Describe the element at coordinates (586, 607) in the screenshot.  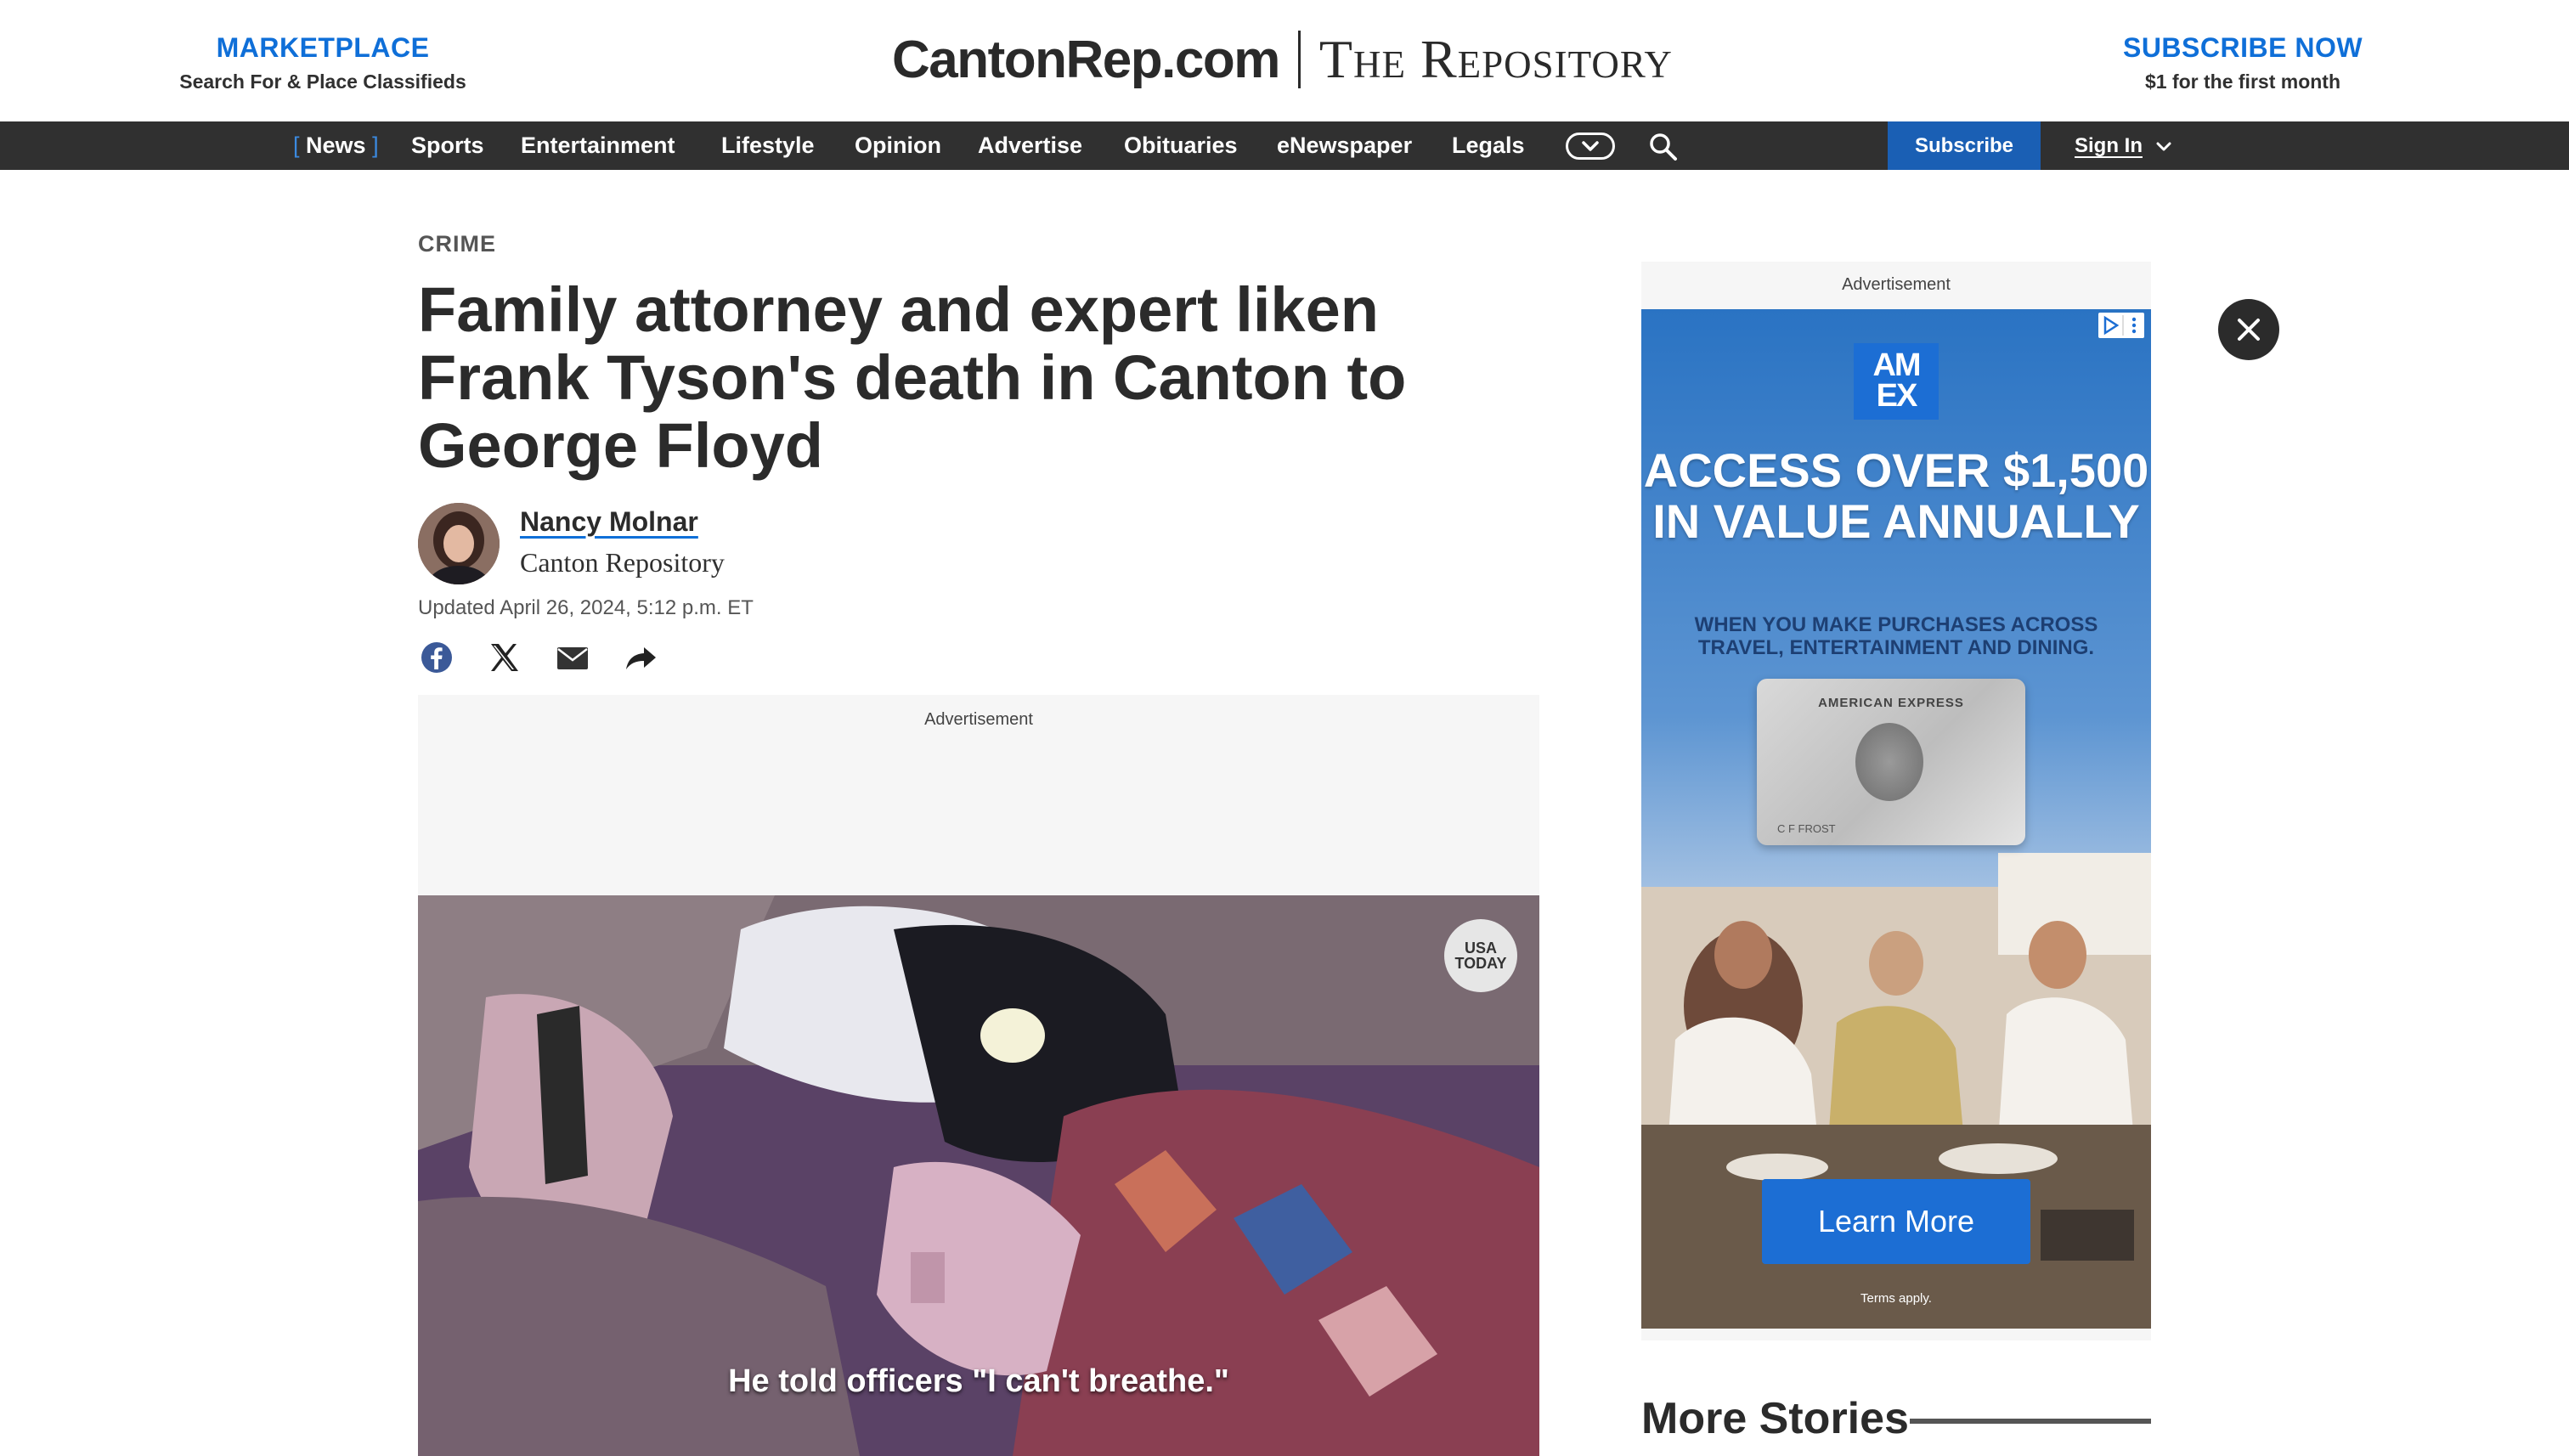
I see `updated-timestamp: Updated April 26, 2024, 5:12 p.m. ET` at that location.